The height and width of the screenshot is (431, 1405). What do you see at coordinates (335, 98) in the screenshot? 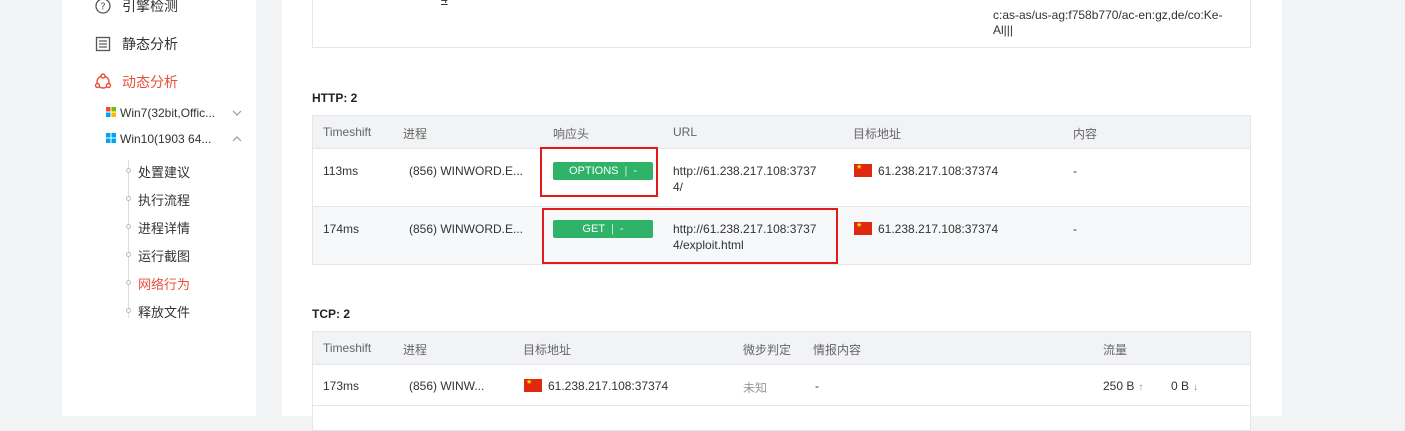
I see `http-section-title: HTTP: 2` at bounding box center [335, 98].